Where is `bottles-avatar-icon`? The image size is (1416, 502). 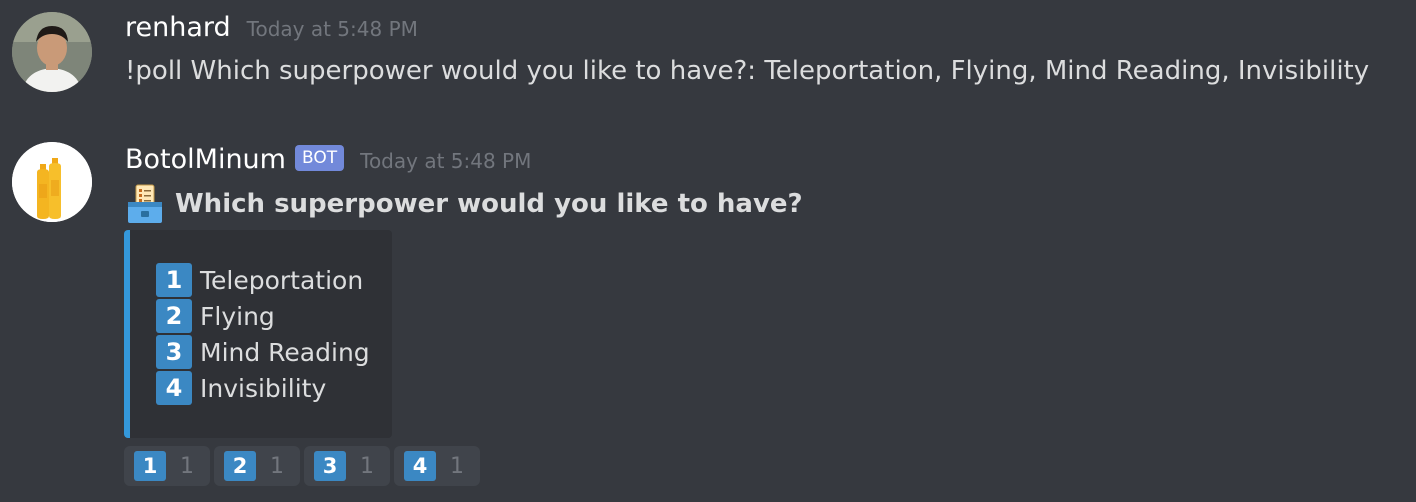 bottles-avatar-icon is located at coordinates (52, 182).